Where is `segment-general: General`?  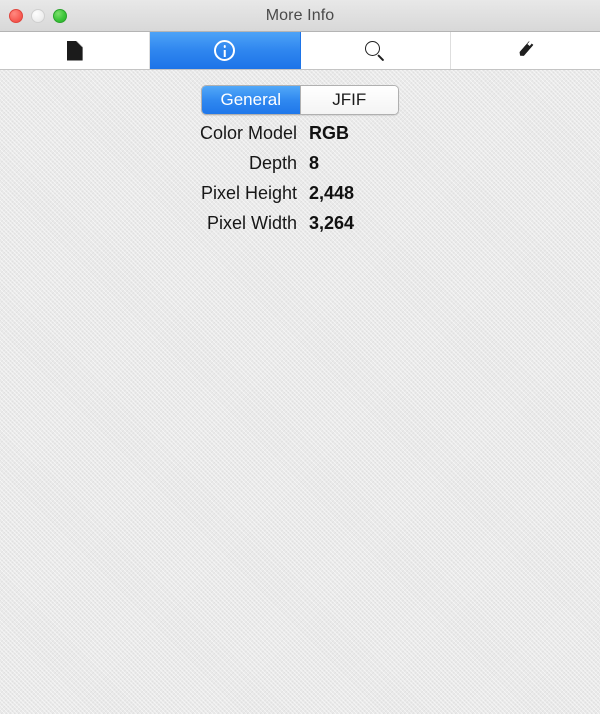
segment-general: General is located at coordinates (251, 100).